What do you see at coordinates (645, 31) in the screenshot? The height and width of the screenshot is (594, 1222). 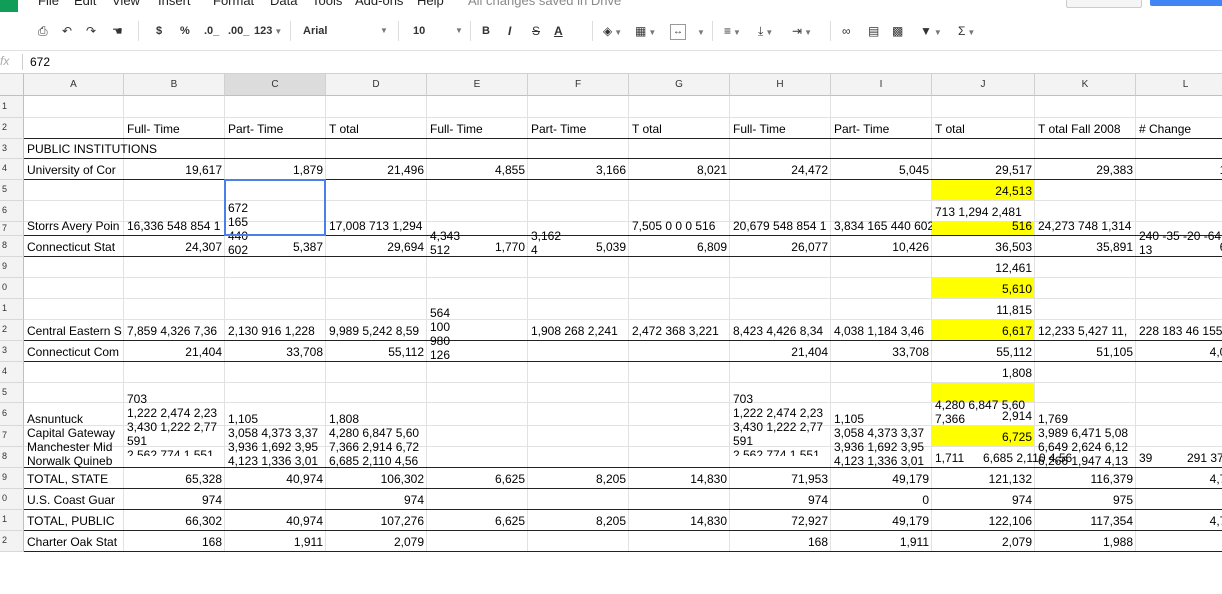 I see `borders-icon: ▦ ▼` at bounding box center [645, 31].